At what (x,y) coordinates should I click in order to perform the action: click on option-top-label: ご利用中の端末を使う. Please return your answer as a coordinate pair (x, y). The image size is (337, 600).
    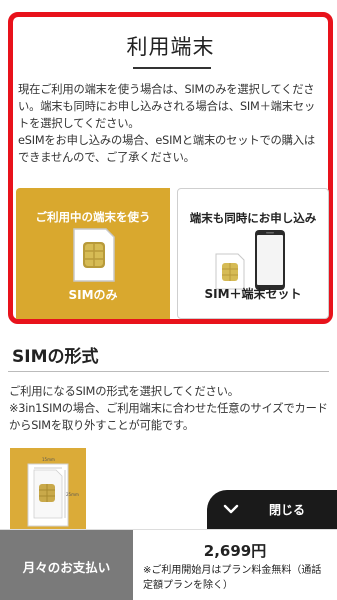
    Looking at the image, I should click on (93, 217).